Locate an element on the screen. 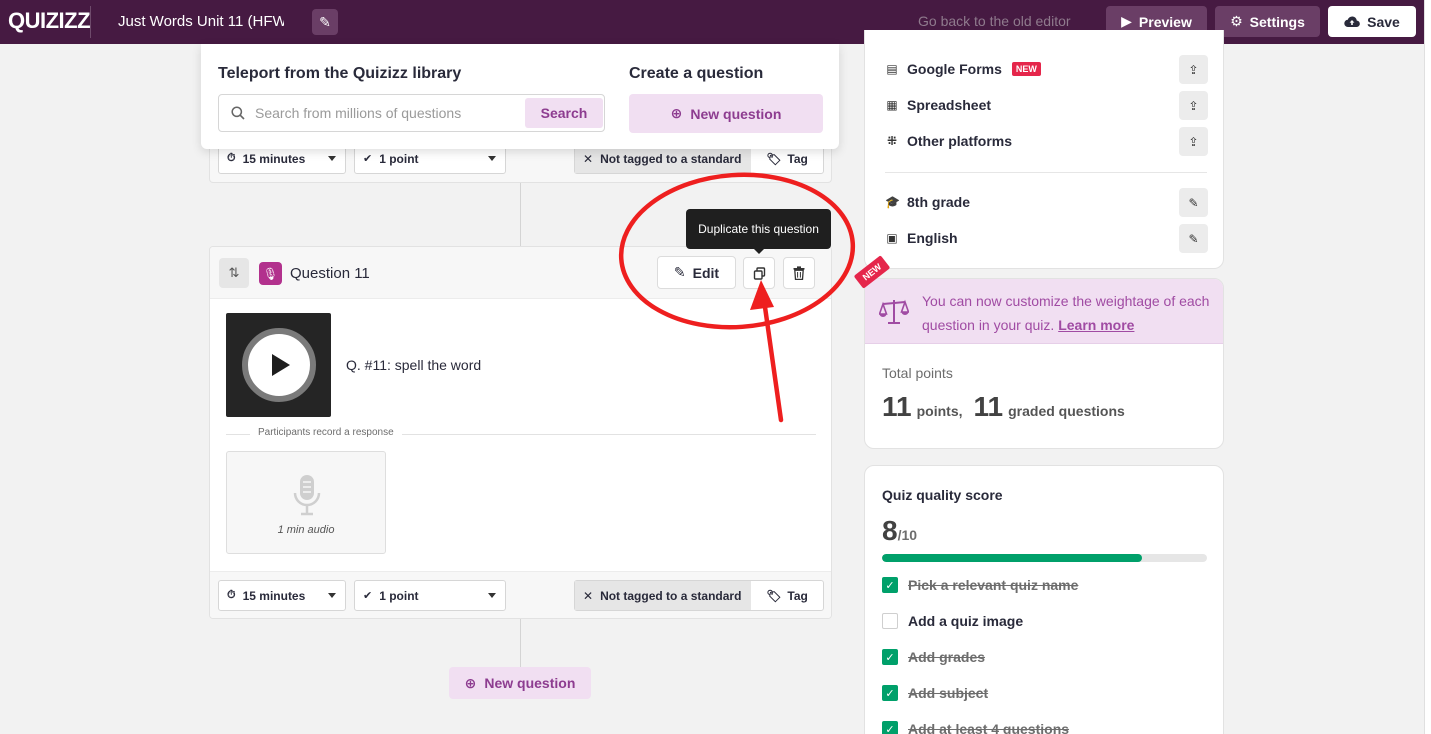 The width and height of the screenshot is (1431, 734). library-heading: Teleport from the Quizizz library is located at coordinates (340, 73).